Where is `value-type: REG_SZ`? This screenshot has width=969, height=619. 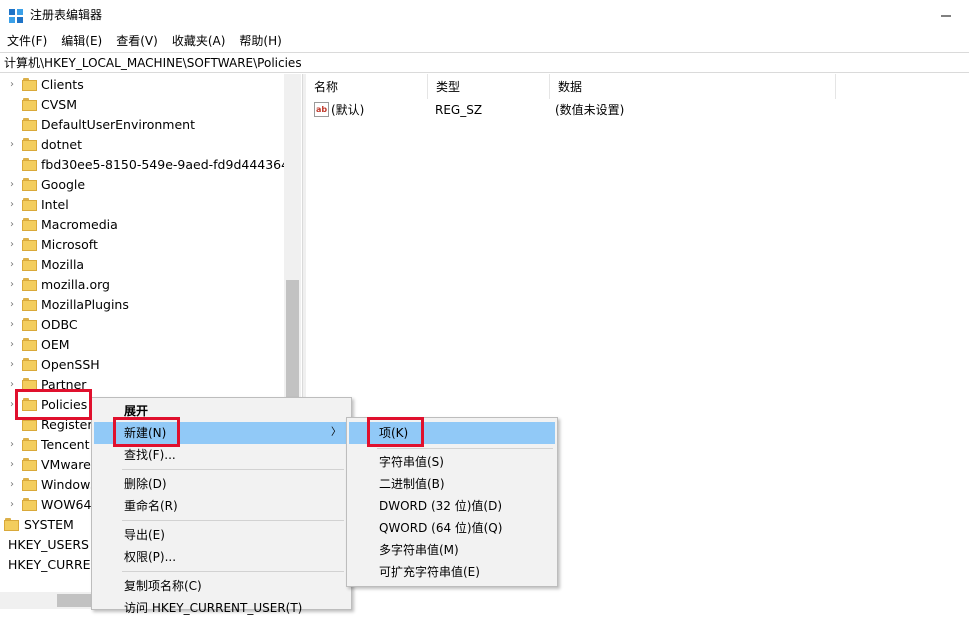 value-type: REG_SZ is located at coordinates (459, 110).